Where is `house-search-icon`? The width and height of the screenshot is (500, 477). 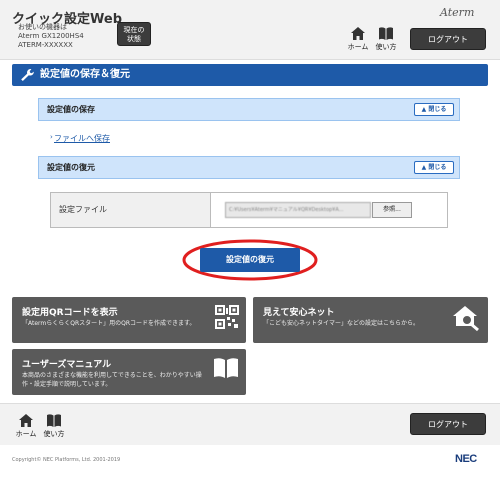 house-search-icon is located at coordinates (466, 319).